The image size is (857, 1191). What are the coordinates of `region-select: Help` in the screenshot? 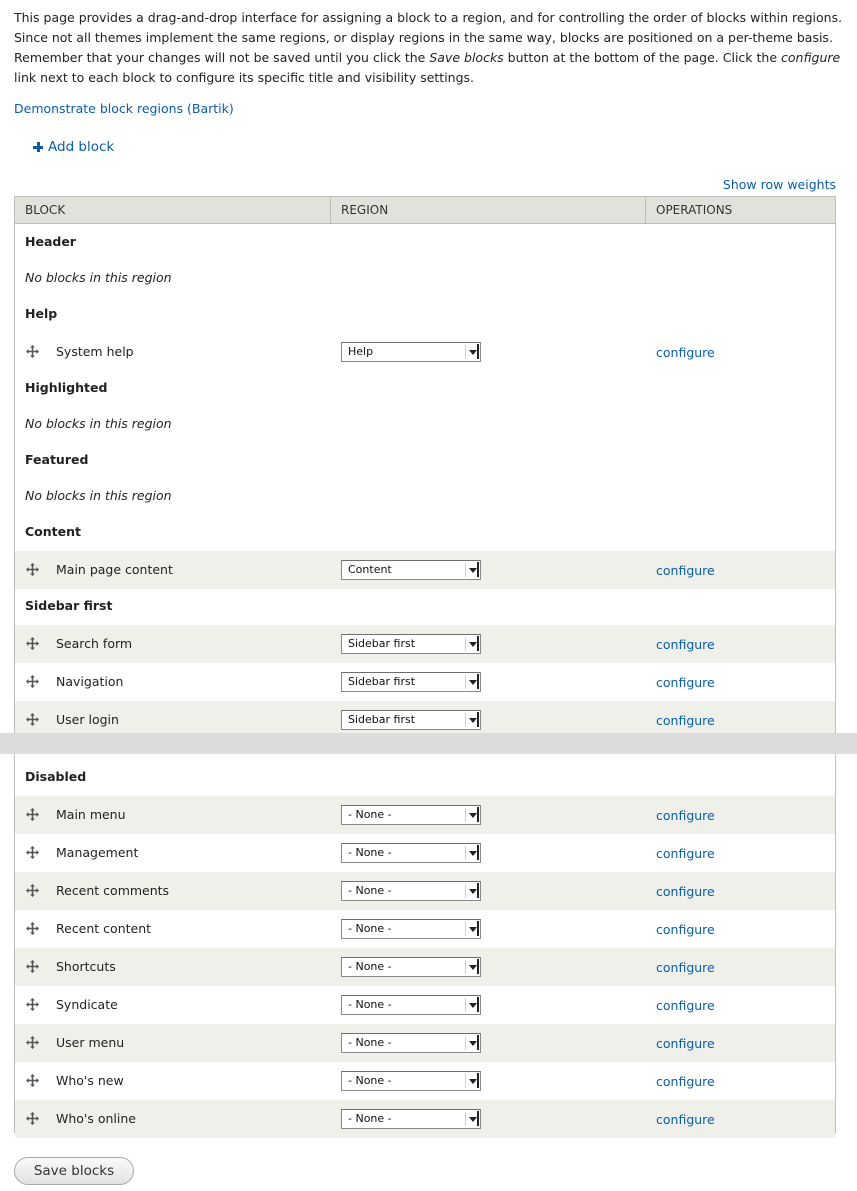 It's located at (411, 352).